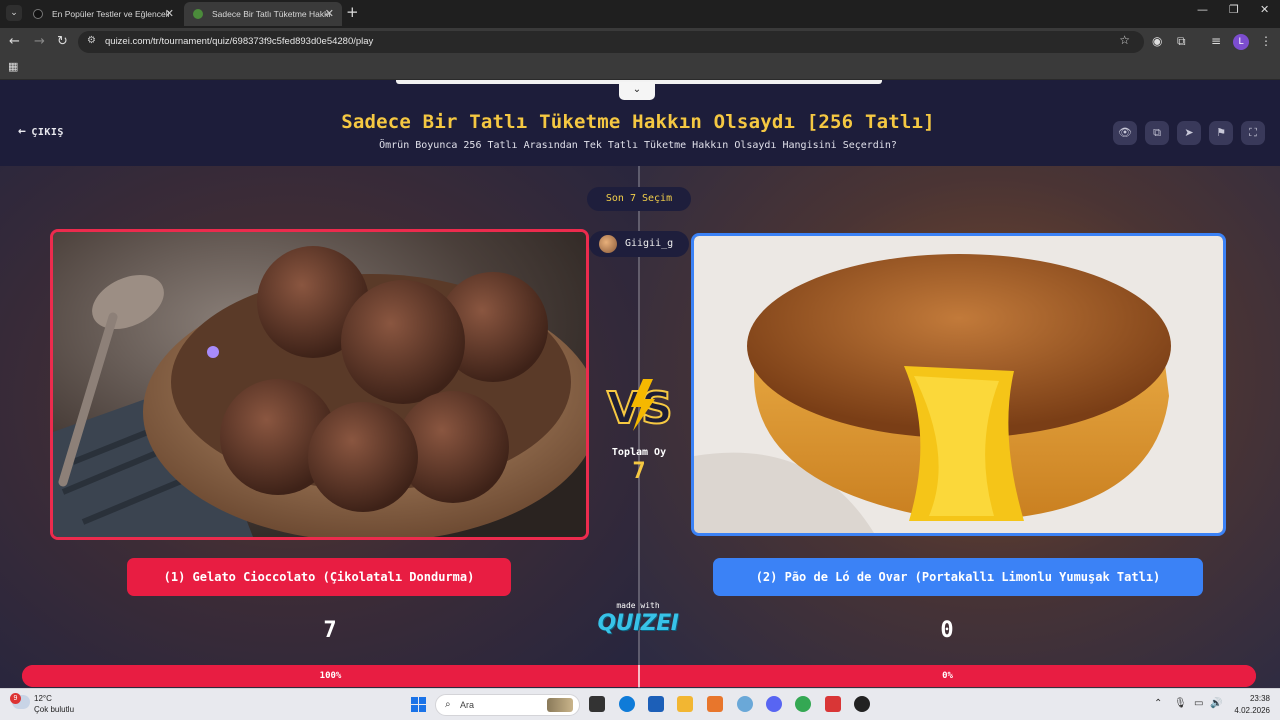  Describe the element at coordinates (1259, 698) in the screenshot. I see `clock-time: 23:38` at that location.